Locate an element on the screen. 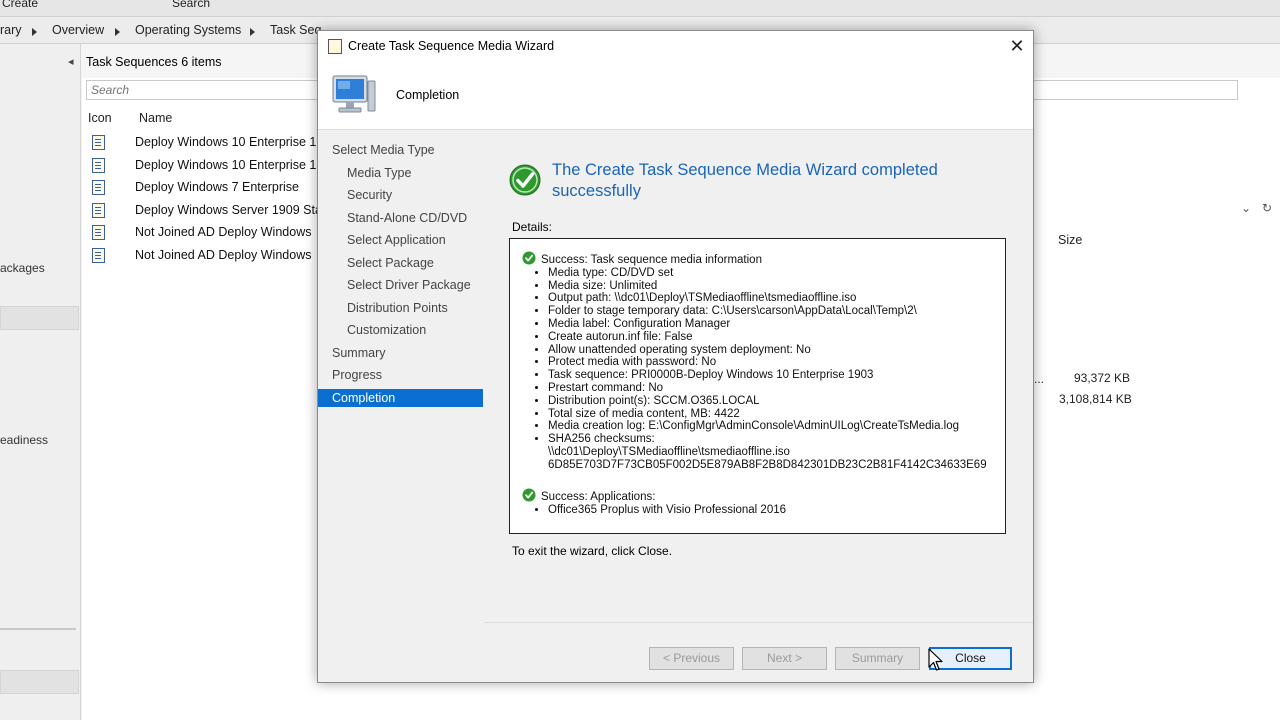 The image size is (1280, 720). refresh-icon: ↻ is located at coordinates (1267, 208).